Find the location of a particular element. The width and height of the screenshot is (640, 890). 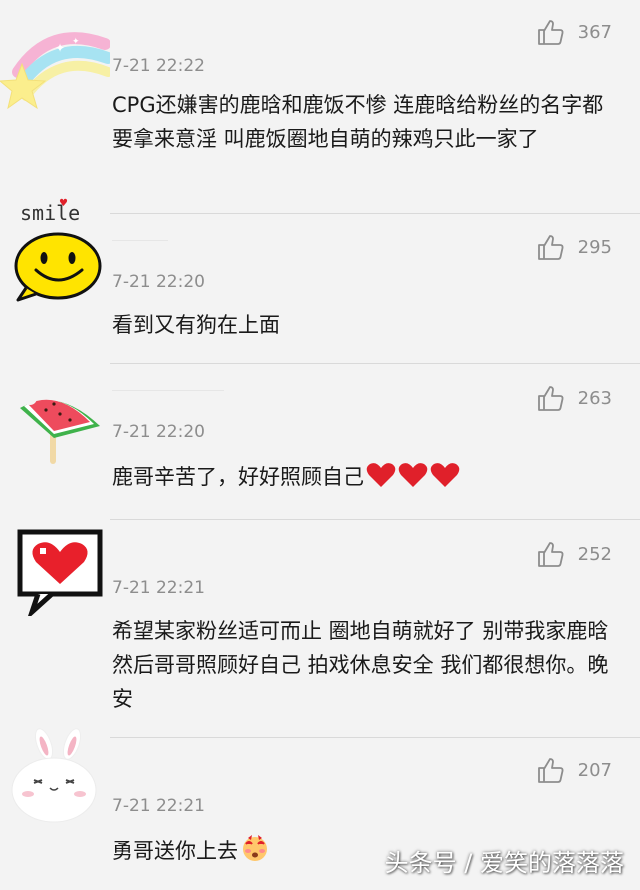

comment-text-content: 鹿哥辛苦了，好好照顾自己 is located at coordinates (238, 477).